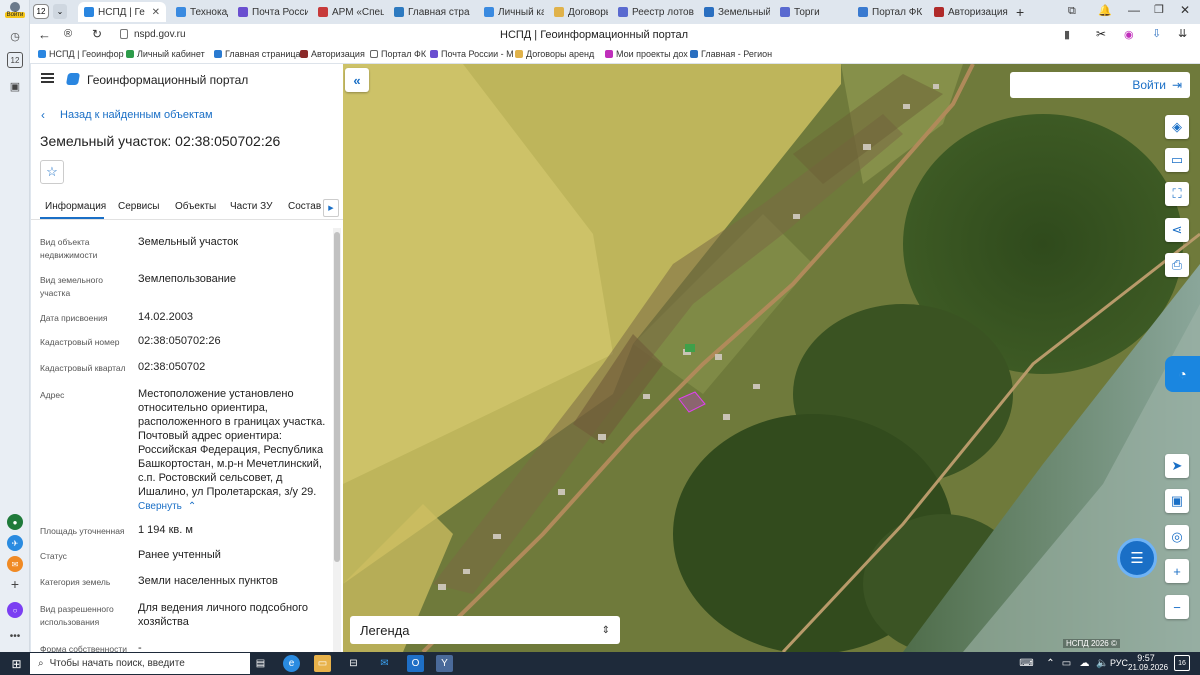  Describe the element at coordinates (1084, 663) in the screenshot. I see `network-icon: ☁` at that location.